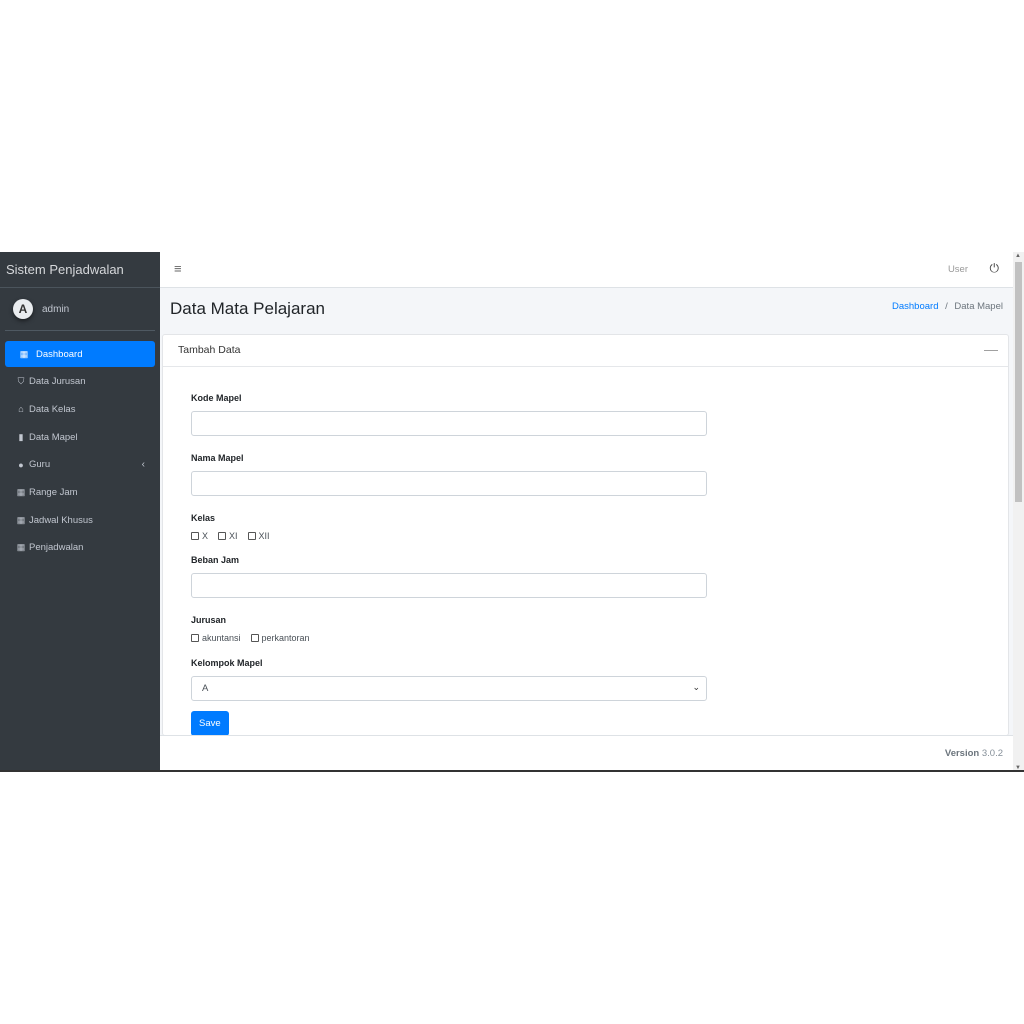 The width and height of the screenshot is (1024, 1024). Describe the element at coordinates (1018, 511) in the screenshot. I see `scrollbar: ▲ ▼` at that location.